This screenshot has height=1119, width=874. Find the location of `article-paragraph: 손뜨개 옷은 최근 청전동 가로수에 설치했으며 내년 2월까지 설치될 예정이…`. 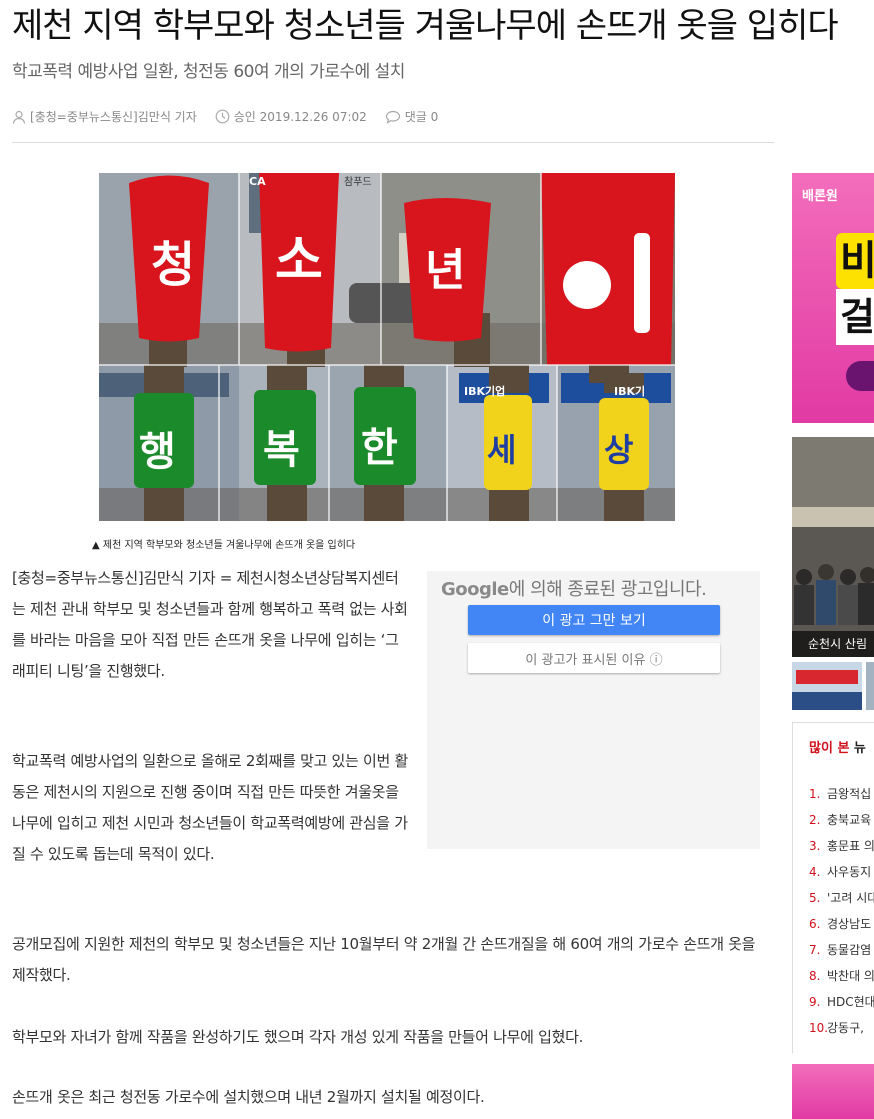

article-paragraph: 손뜨개 옷은 최근 청전동 가로수에 설치했으며 내년 2월까지 설치될 예정이… is located at coordinates (248, 1097).